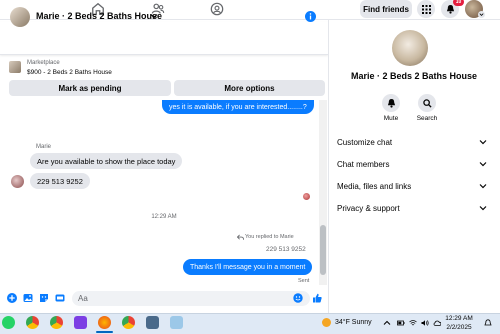 The width and height of the screenshot is (500, 334). Describe the element at coordinates (128, 322) in the screenshot. I see `chrome-window-icon` at that location.